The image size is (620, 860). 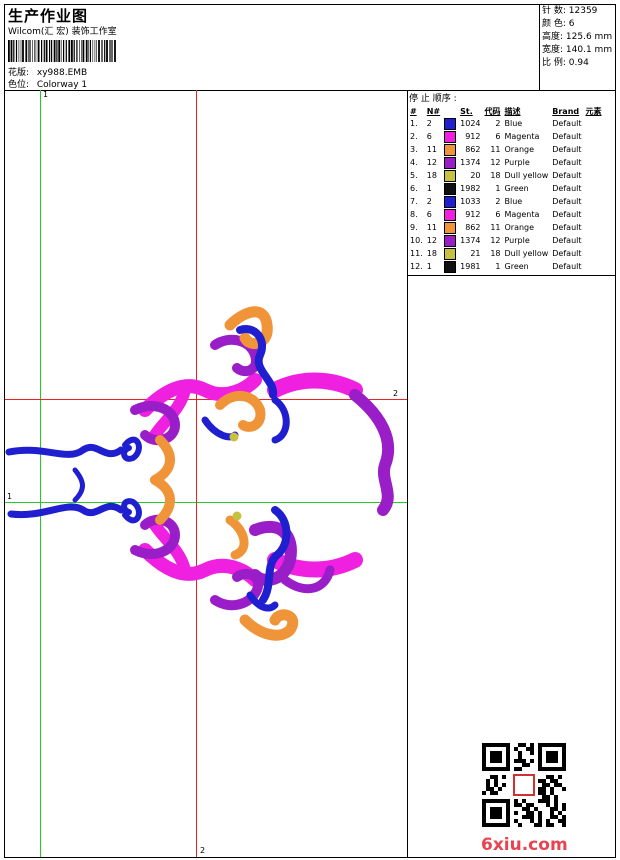 What do you see at coordinates (506, 266) in the screenshot?
I see `table-row: 12. 1 1981 1 Green Default` at bounding box center [506, 266].